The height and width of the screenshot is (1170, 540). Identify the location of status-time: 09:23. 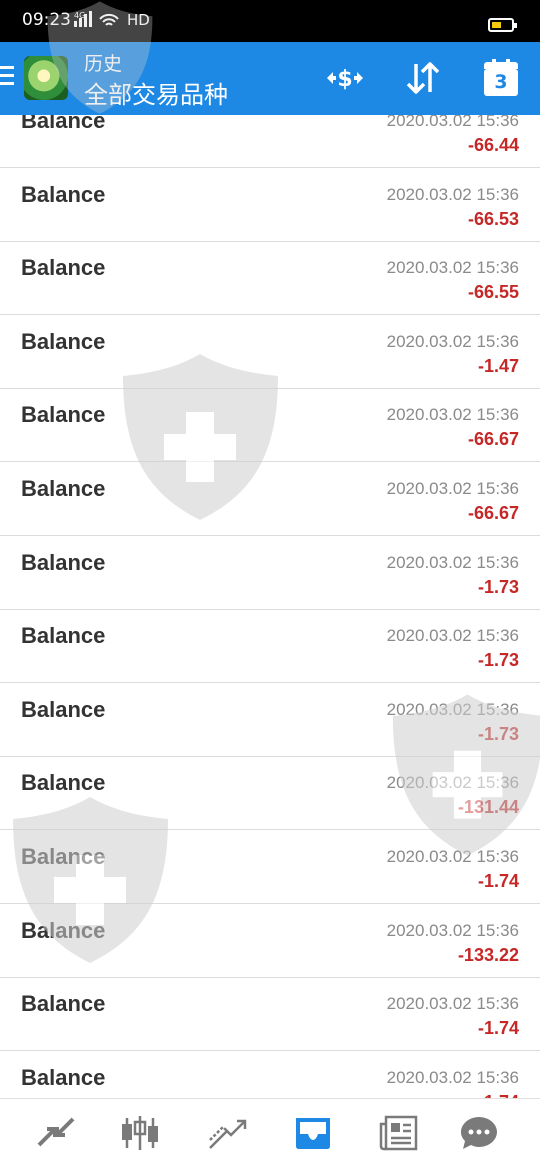
(46, 20).